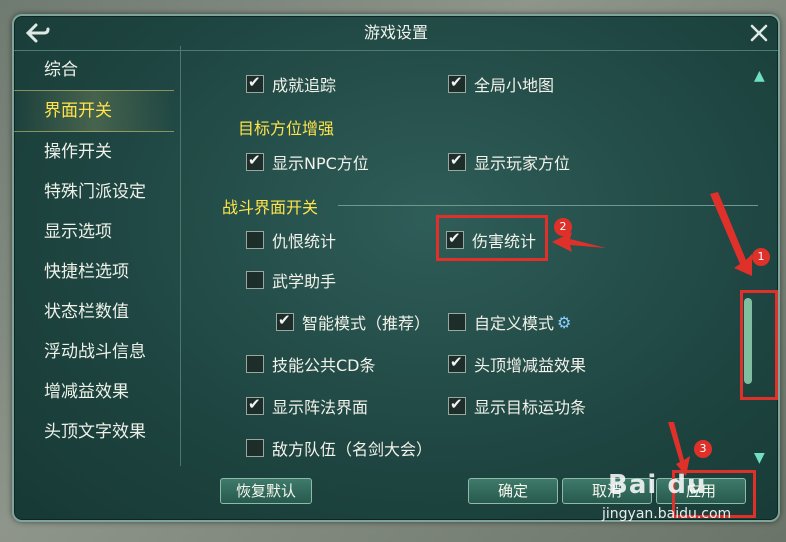  Describe the element at coordinates (352, 449) in the screenshot. I see `option-label: 敌方队伍（名剑大会）` at that location.